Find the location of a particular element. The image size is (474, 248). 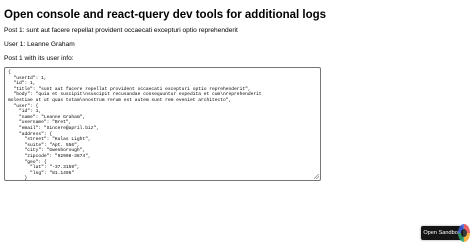

user-name-line: User 1: Leanne Graham is located at coordinates (39, 44).